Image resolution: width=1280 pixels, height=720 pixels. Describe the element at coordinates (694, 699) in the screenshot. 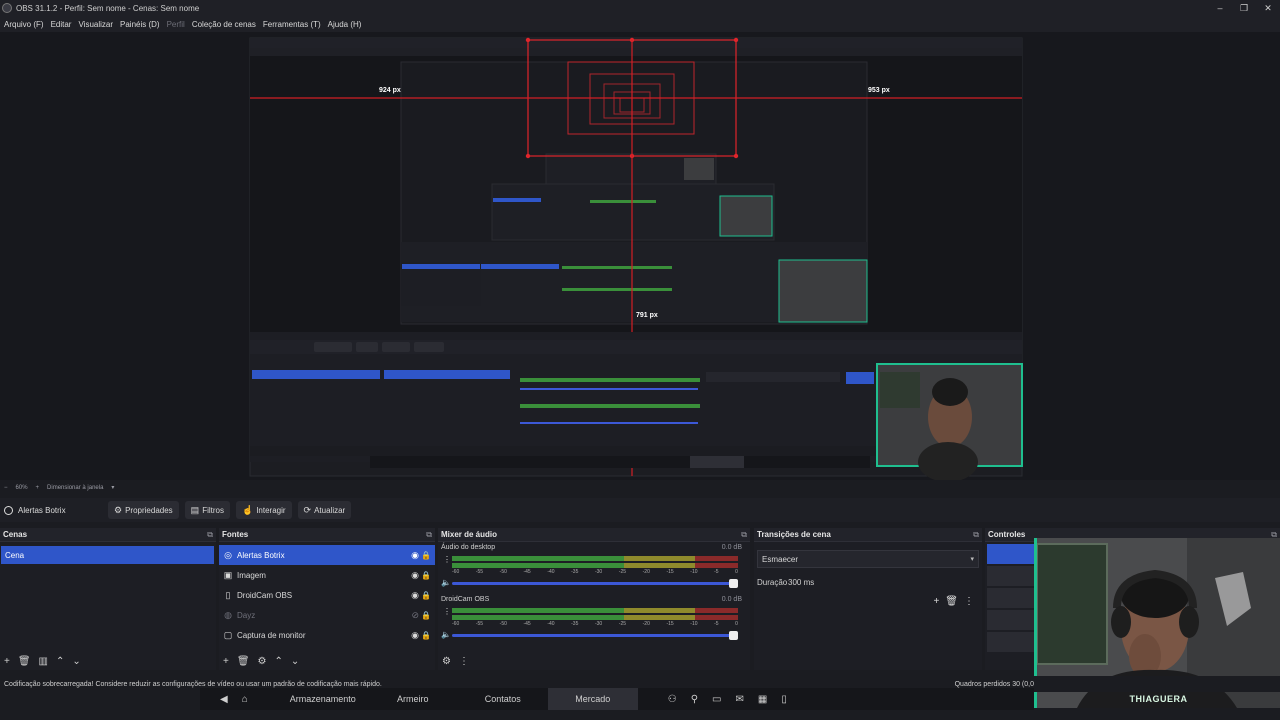

I see `user-icon: ⚲` at that location.